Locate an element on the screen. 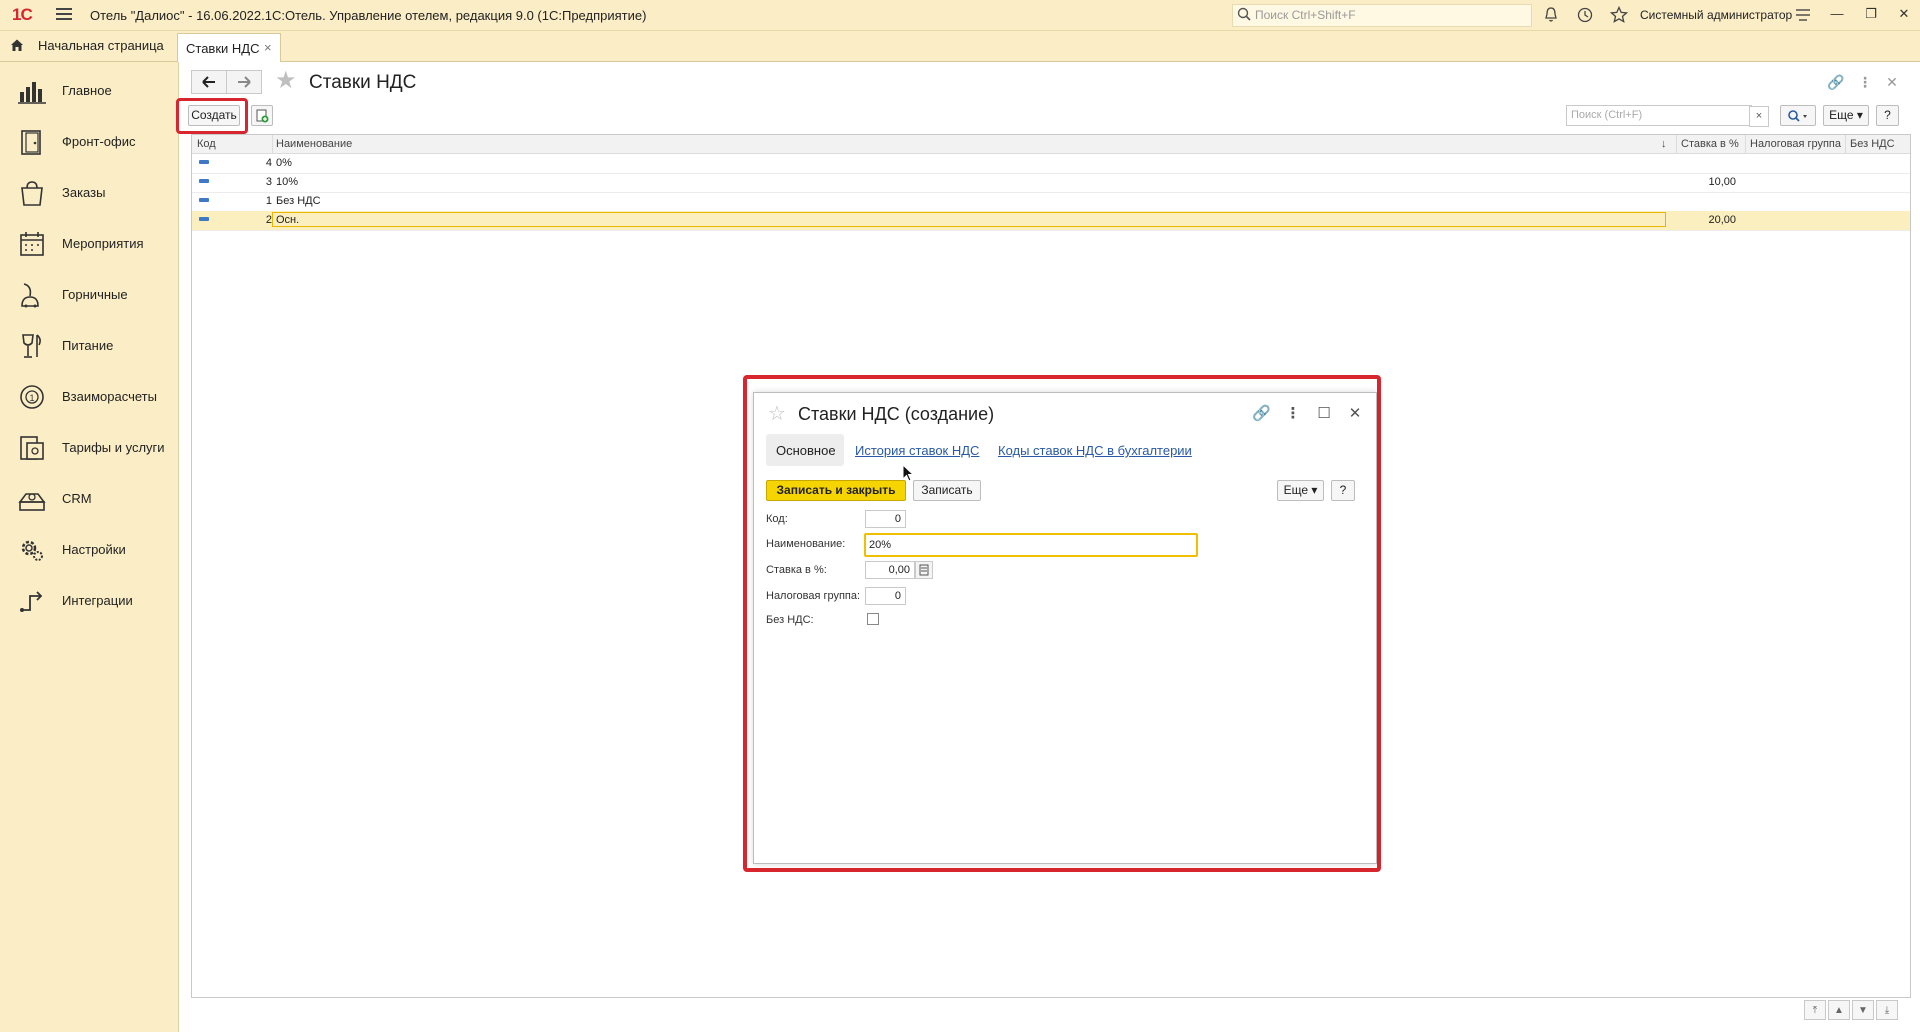 This screenshot has height=1032, width=1920. sidebar-item-label: Питание is located at coordinates (88, 345).